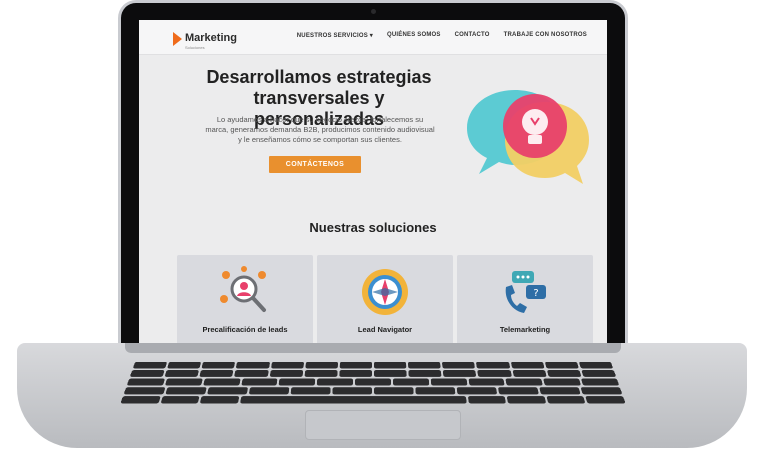  I want to click on logo-mark-icon, so click(177, 39).